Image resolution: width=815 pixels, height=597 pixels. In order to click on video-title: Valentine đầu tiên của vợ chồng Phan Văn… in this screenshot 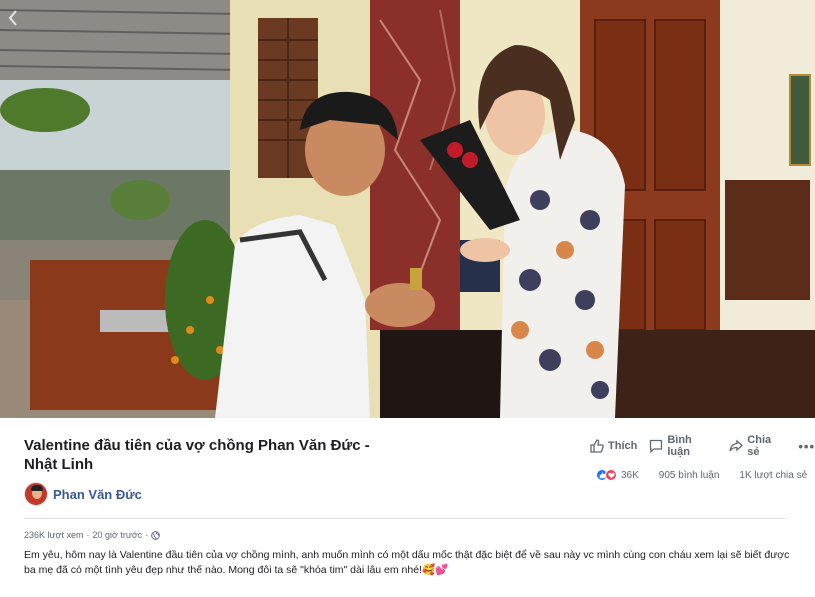, I will do `click(197, 455)`.